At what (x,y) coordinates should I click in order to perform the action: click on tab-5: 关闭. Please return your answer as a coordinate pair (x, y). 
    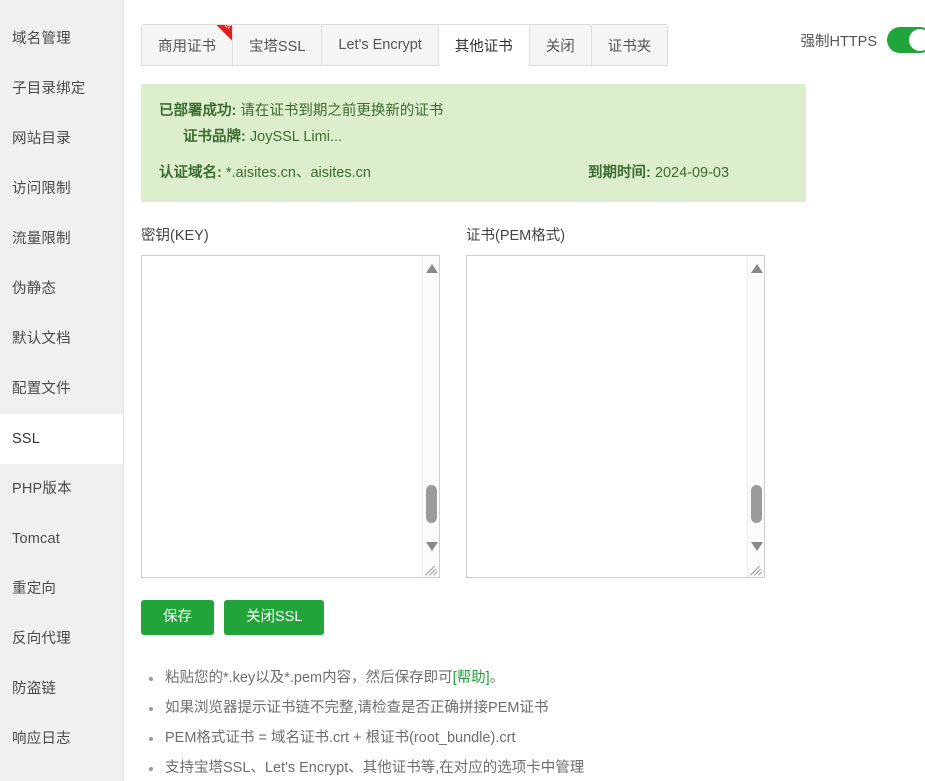
    Looking at the image, I should click on (560, 45).